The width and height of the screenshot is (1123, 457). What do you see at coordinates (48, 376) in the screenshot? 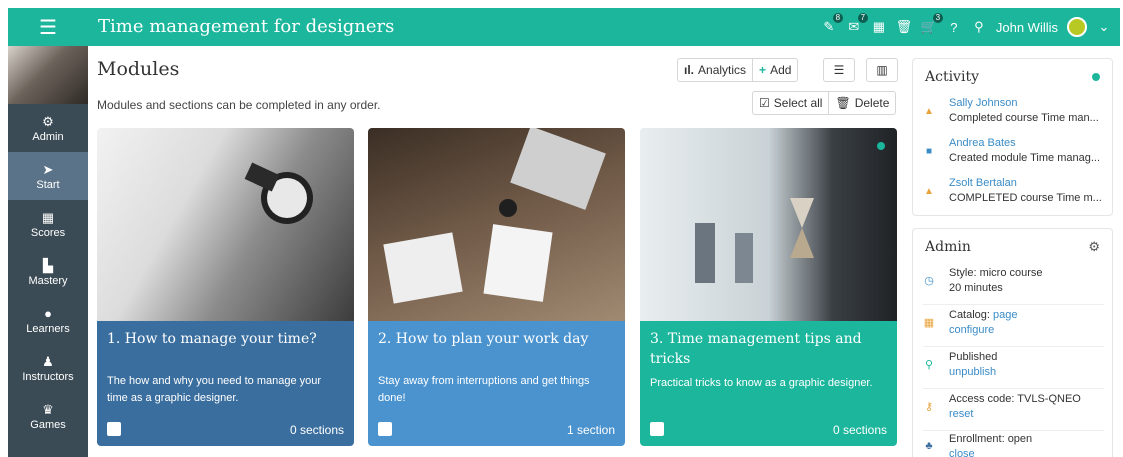
I see `sidebar-item-label: Instructors` at bounding box center [48, 376].